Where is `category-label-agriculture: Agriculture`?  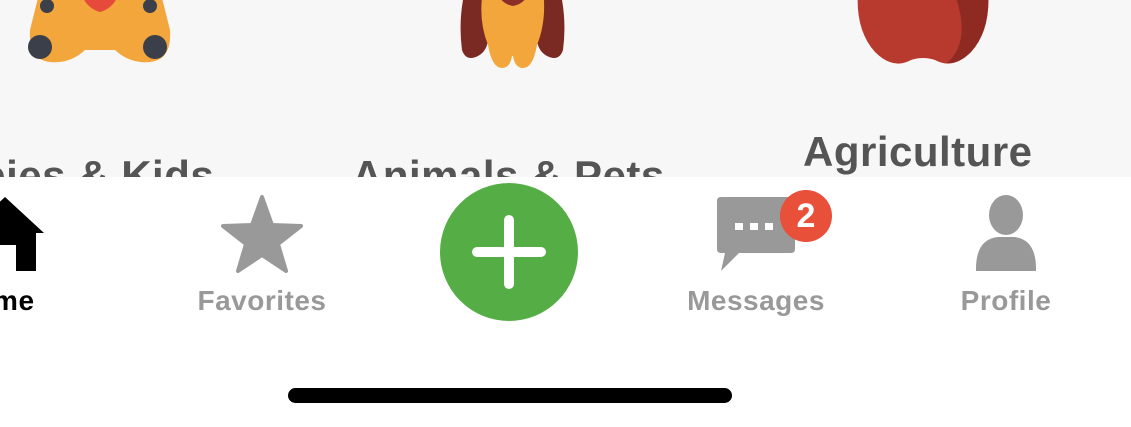
category-label-agriculture: Agriculture is located at coordinates (918, 152).